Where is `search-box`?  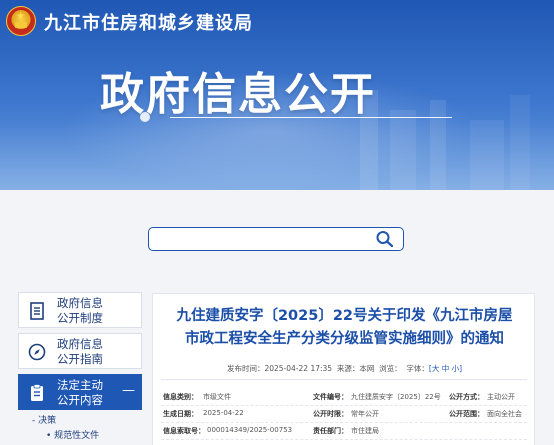
search-box is located at coordinates (276, 239).